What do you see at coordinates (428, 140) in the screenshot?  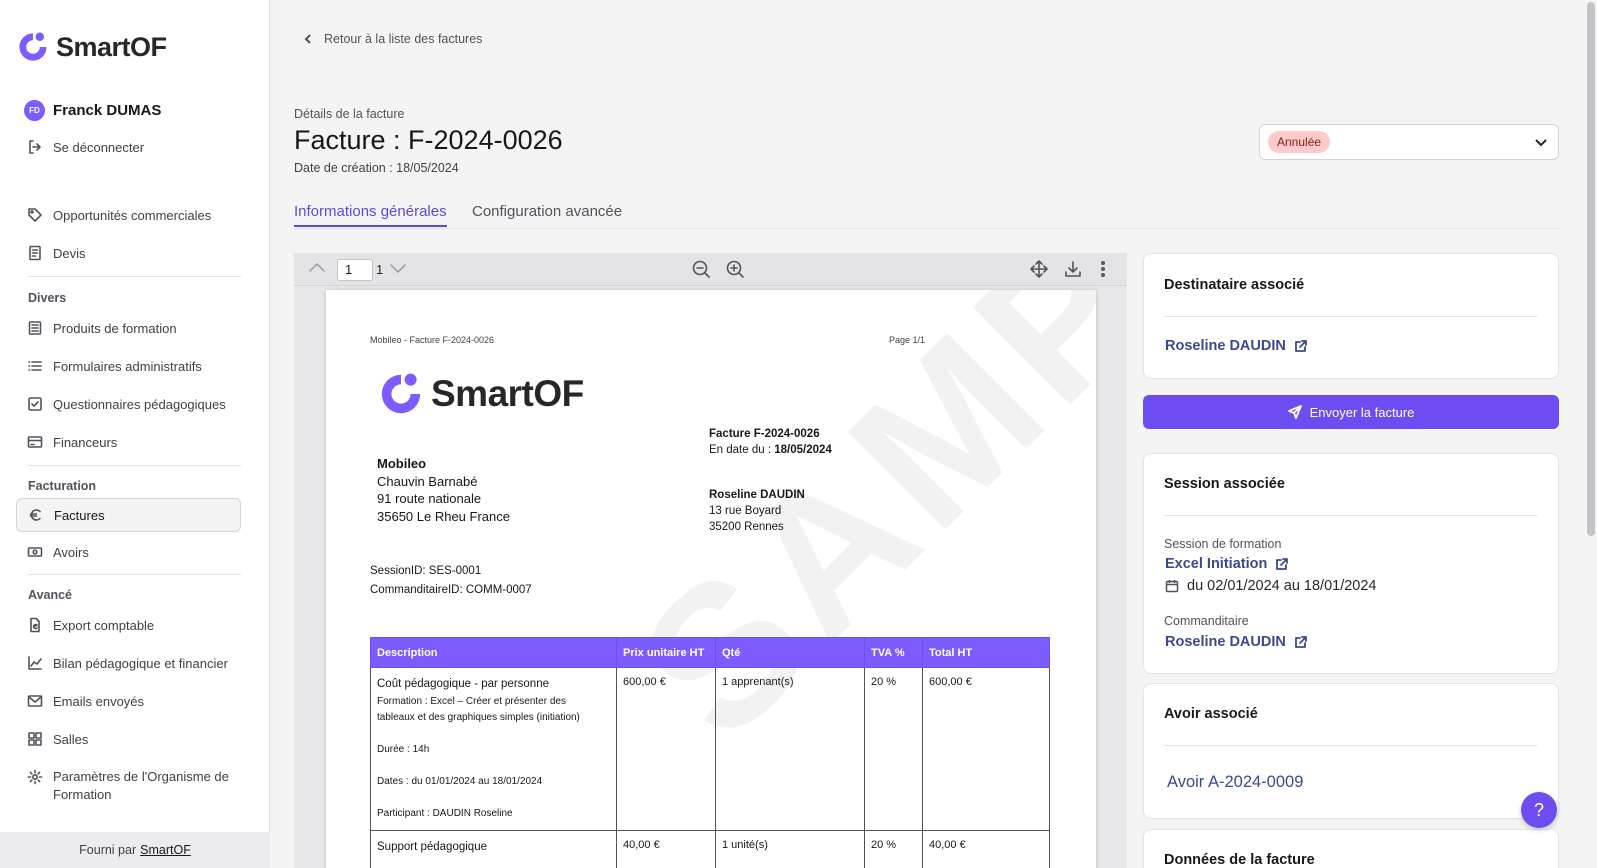 I see `page-title: Facture : F-2024-0026` at bounding box center [428, 140].